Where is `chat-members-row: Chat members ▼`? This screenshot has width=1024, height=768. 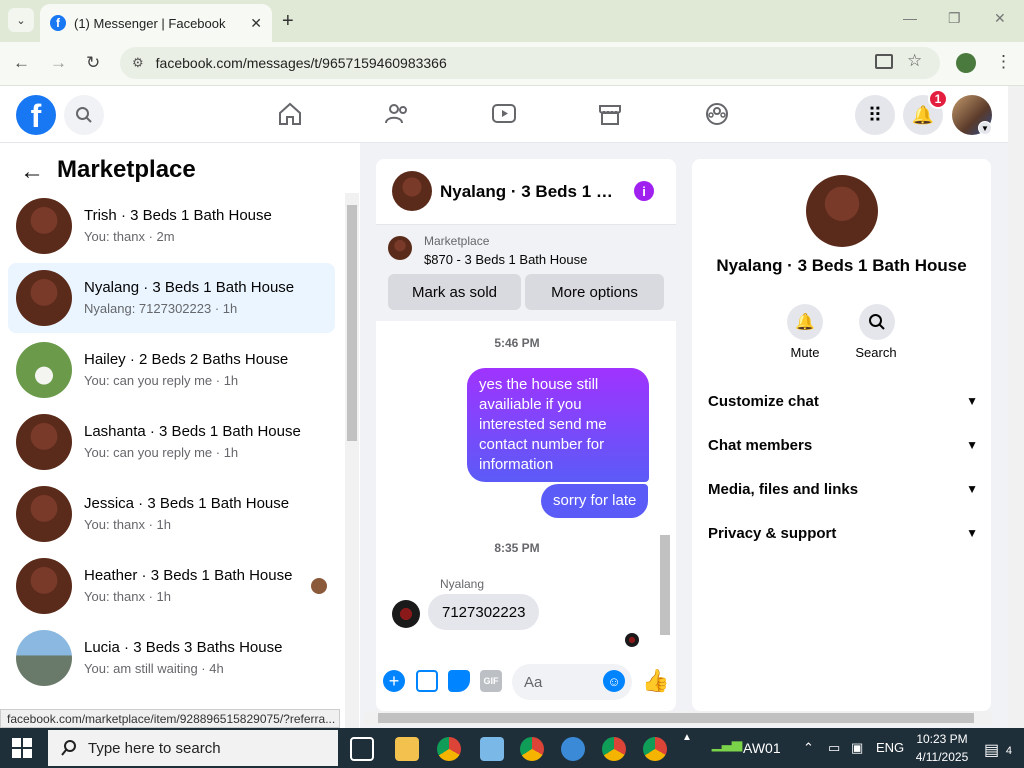 chat-members-row: Chat members ▼ is located at coordinates (843, 445).